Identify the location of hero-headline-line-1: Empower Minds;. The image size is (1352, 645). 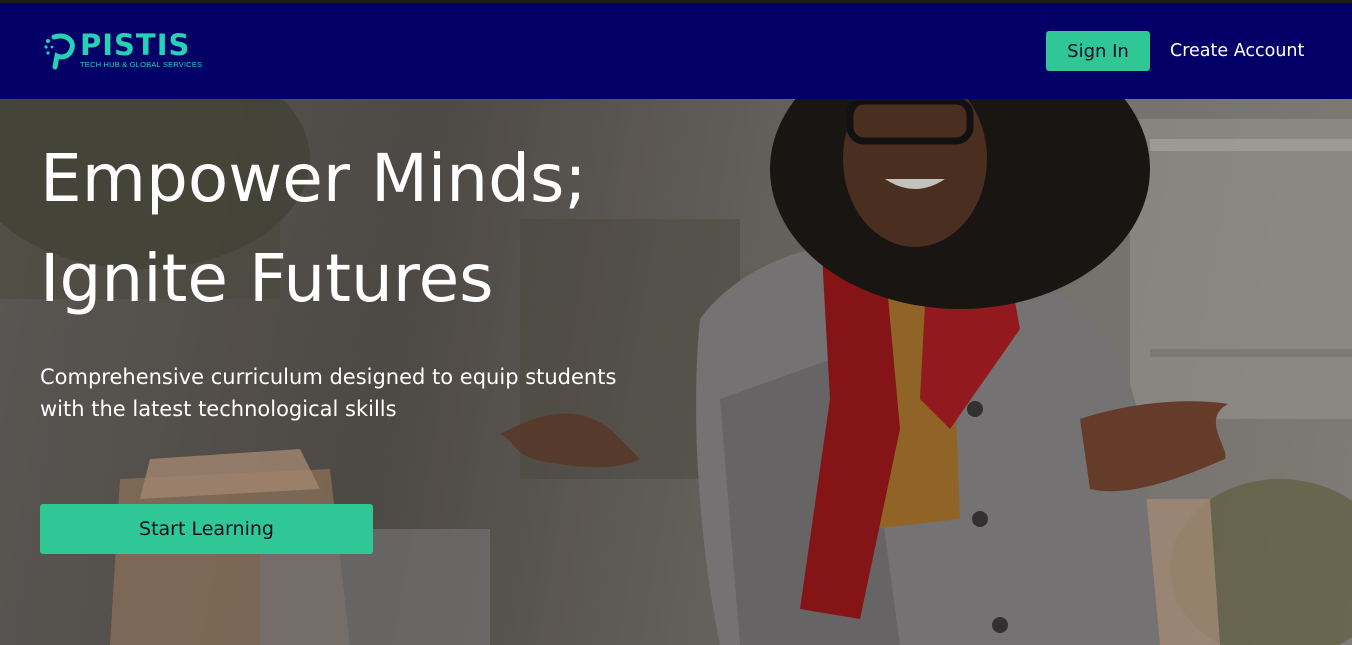
(313, 178).